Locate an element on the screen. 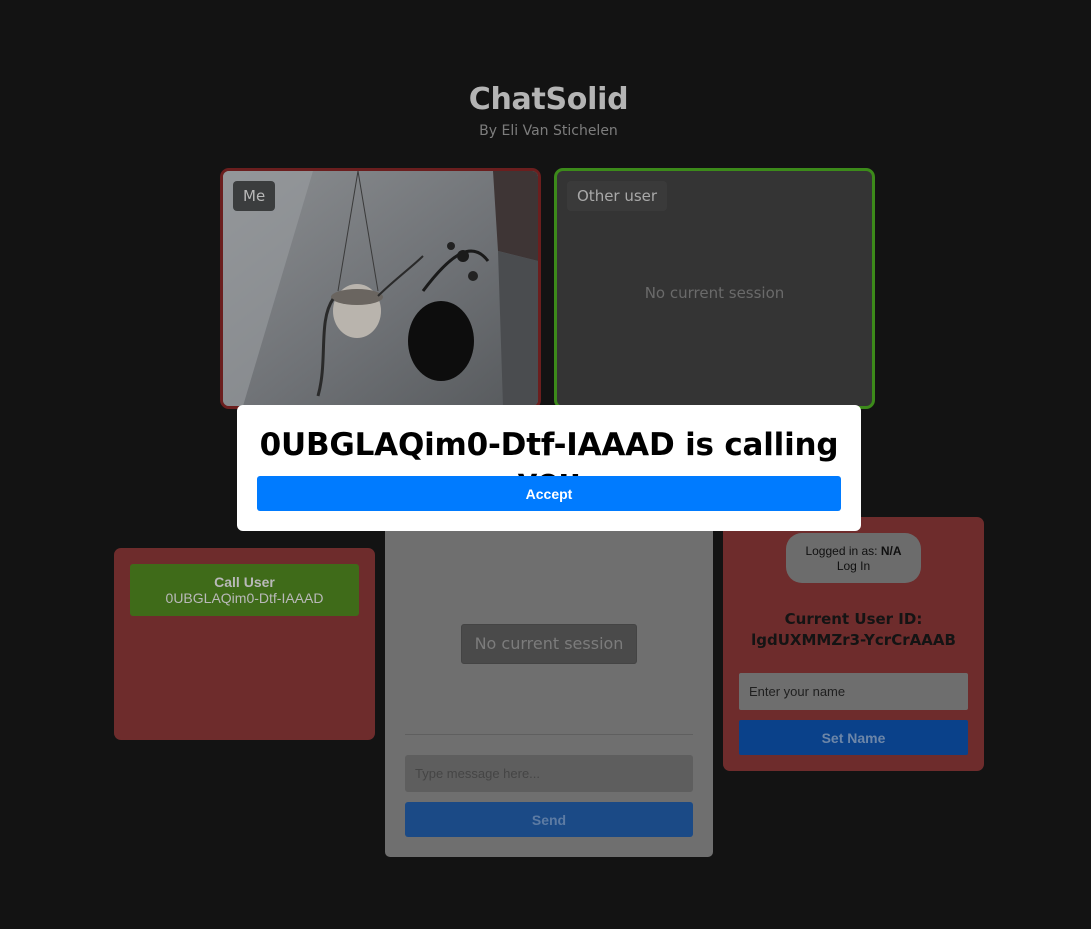 This screenshot has height=929, width=1091. local-video-tile: Me is located at coordinates (380, 288).